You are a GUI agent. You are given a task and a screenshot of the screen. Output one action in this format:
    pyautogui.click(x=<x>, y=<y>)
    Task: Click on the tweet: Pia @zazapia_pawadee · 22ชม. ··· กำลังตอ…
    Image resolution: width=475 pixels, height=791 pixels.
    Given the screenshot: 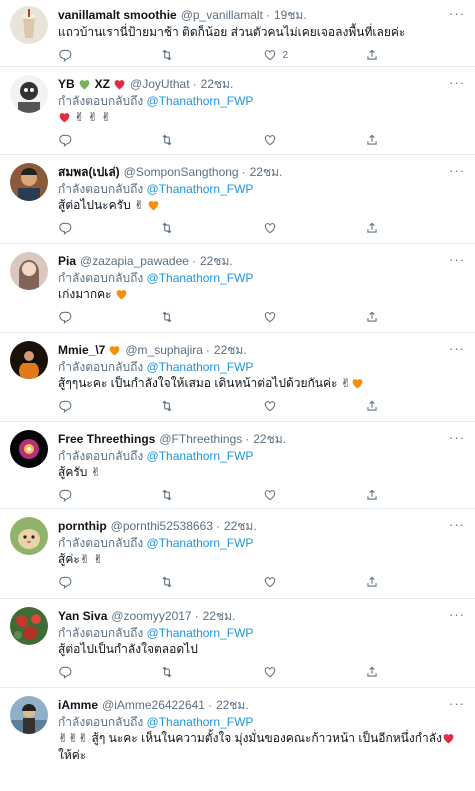 What is the action you would take?
    pyautogui.click(x=237, y=288)
    